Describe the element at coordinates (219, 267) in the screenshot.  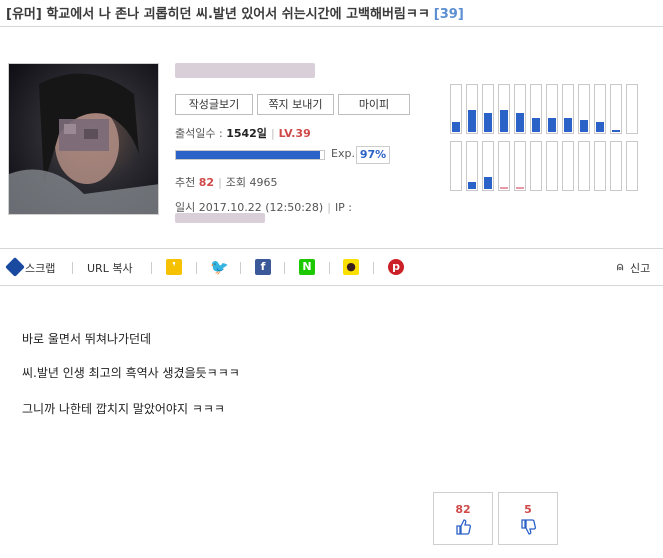
I see `twitter-icon: 🐦` at that location.